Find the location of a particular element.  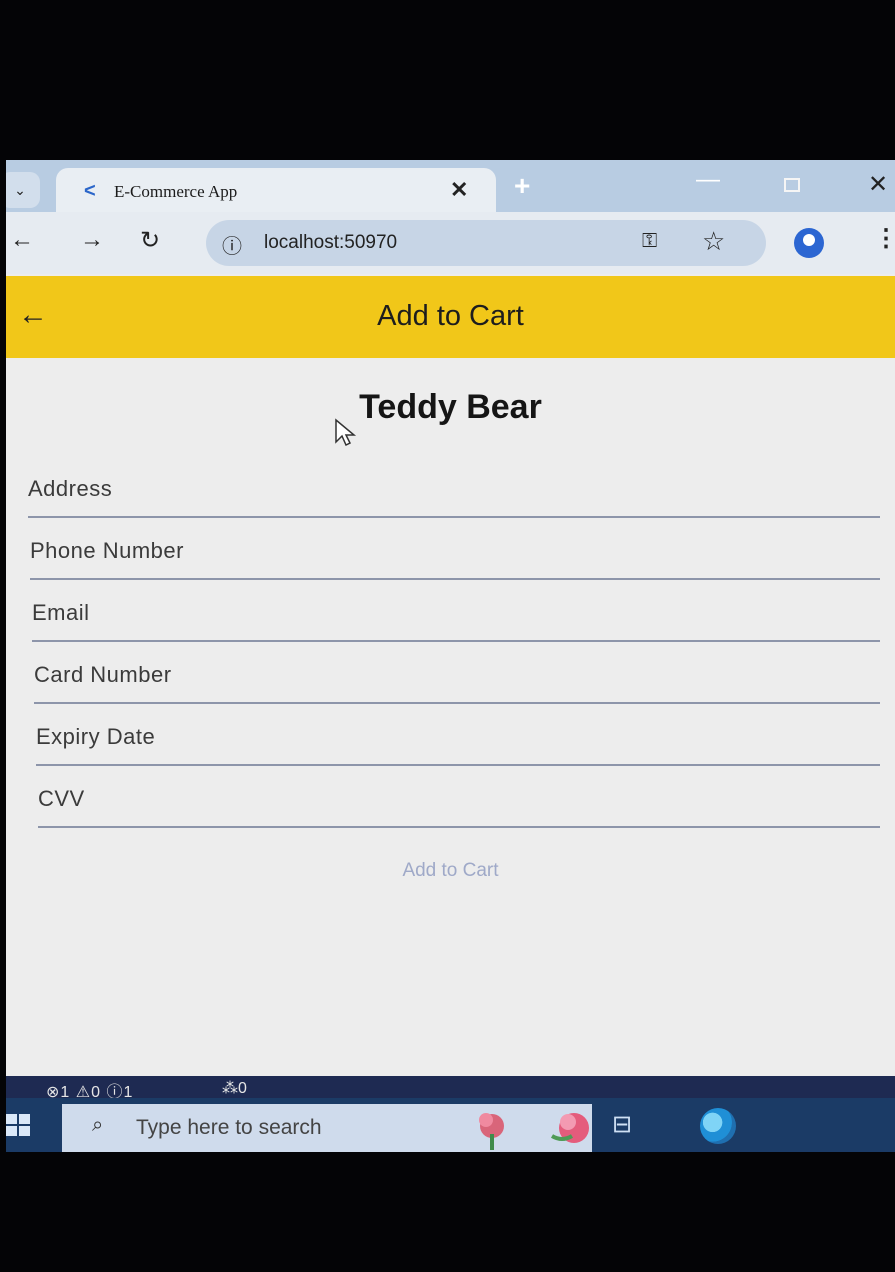

tab-close-icon: ✕ is located at coordinates (459, 190).